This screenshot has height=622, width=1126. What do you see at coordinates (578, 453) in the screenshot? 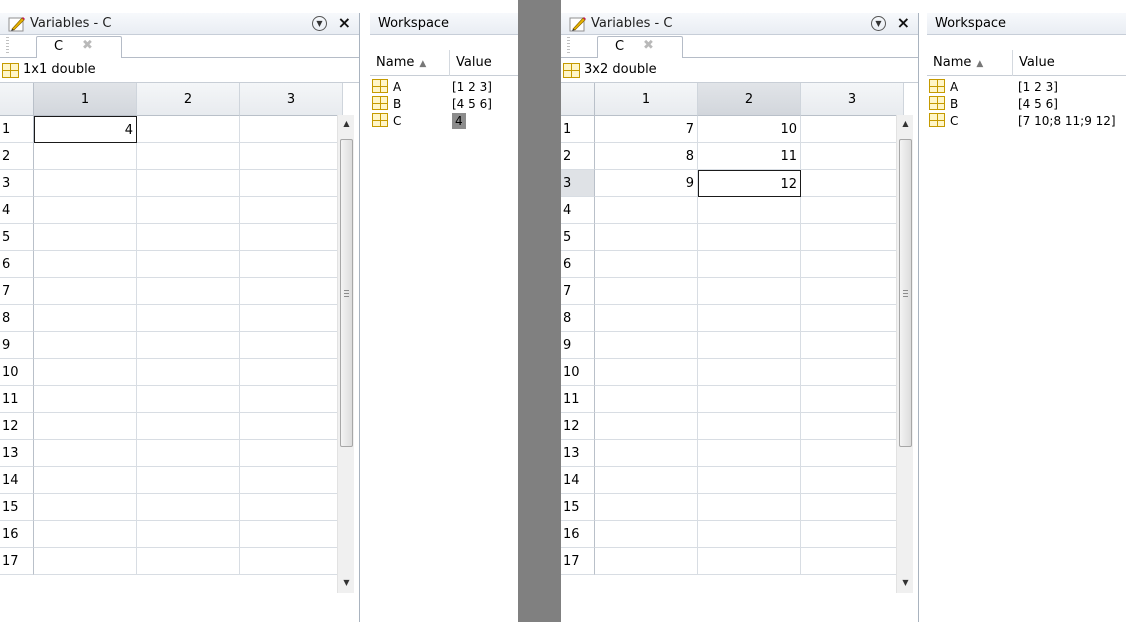
I see `row-header-13: 13` at bounding box center [578, 453].